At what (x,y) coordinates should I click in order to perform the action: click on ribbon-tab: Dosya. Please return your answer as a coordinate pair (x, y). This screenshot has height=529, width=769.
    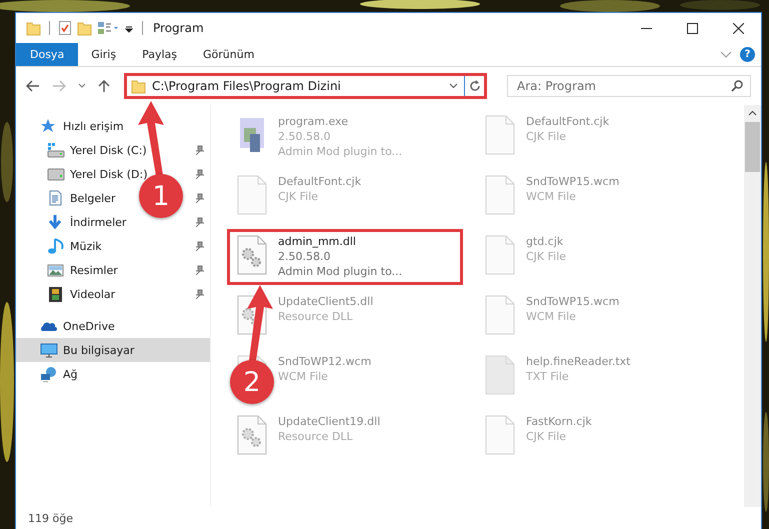
    Looking at the image, I should click on (47, 54).